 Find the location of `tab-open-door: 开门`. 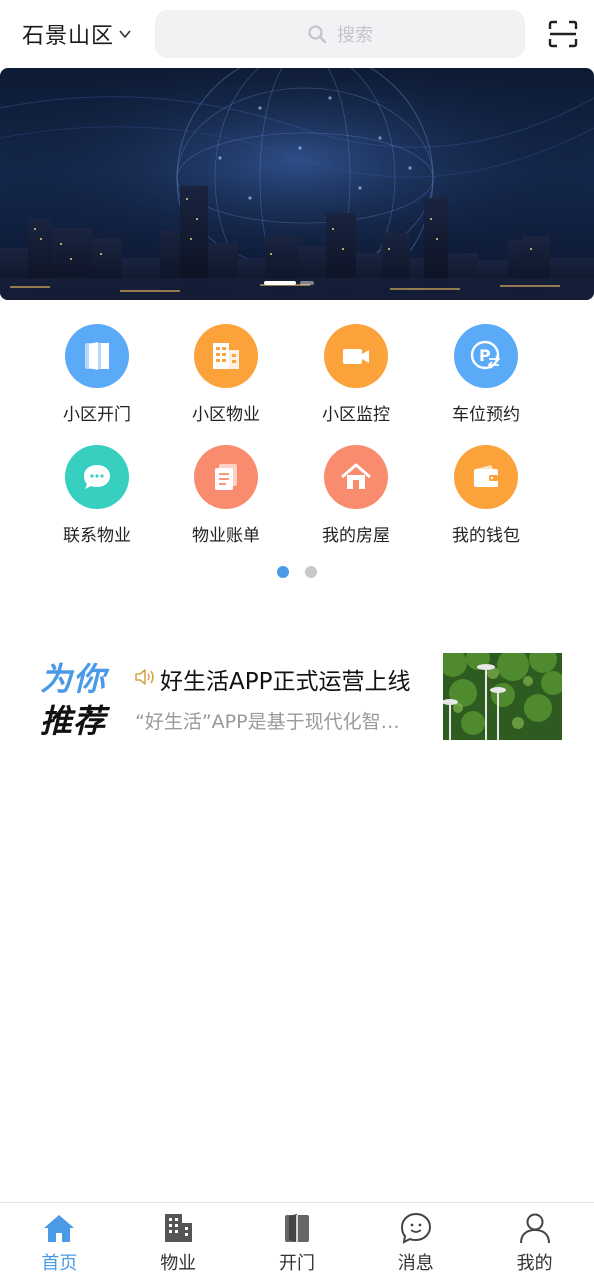

tab-open-door: 开门 is located at coordinates (297, 1242).